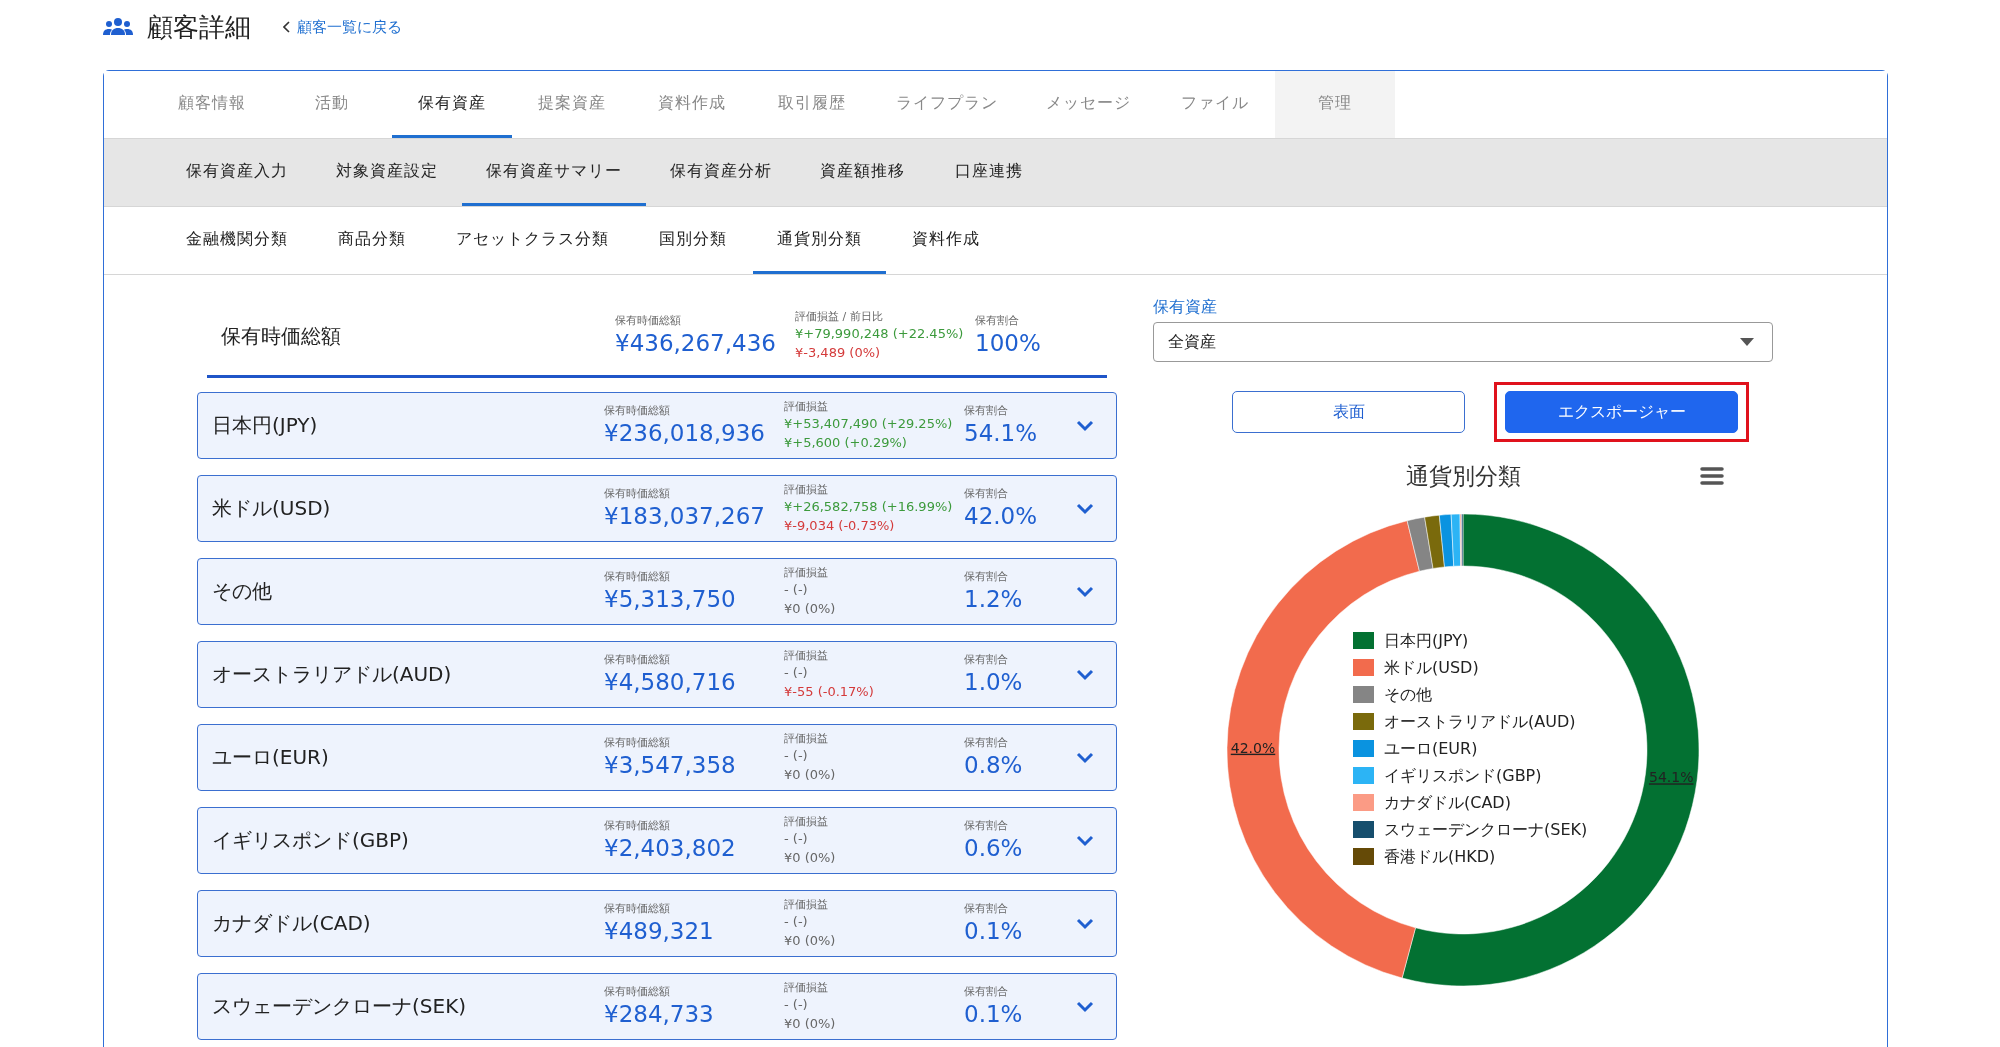  Describe the element at coordinates (1671, 777) in the screenshot. I see `slice-label: 54.1%` at that location.